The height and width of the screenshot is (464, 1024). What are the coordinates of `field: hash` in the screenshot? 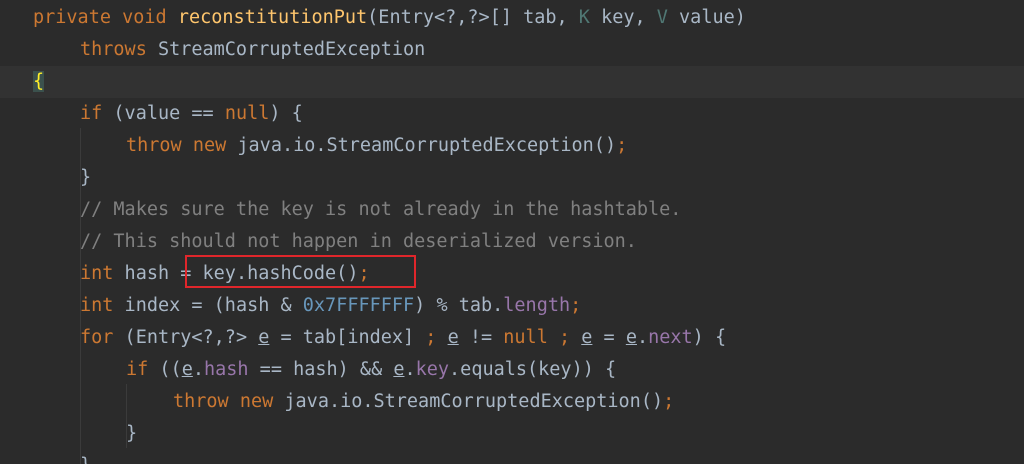 It's located at (226, 369).